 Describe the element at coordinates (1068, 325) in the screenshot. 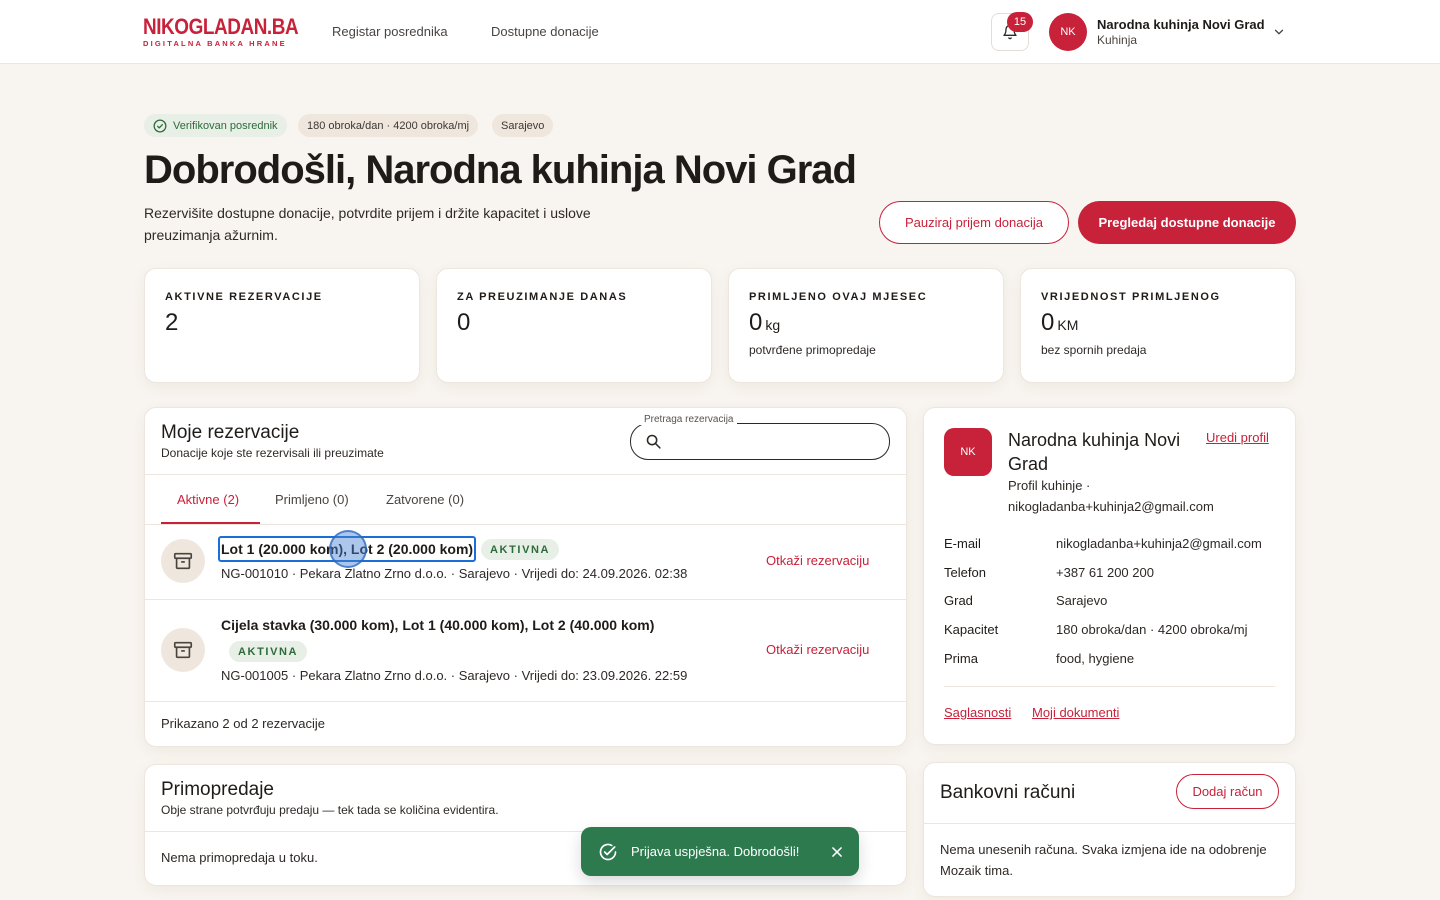

I see `stat-unit: KM` at that location.